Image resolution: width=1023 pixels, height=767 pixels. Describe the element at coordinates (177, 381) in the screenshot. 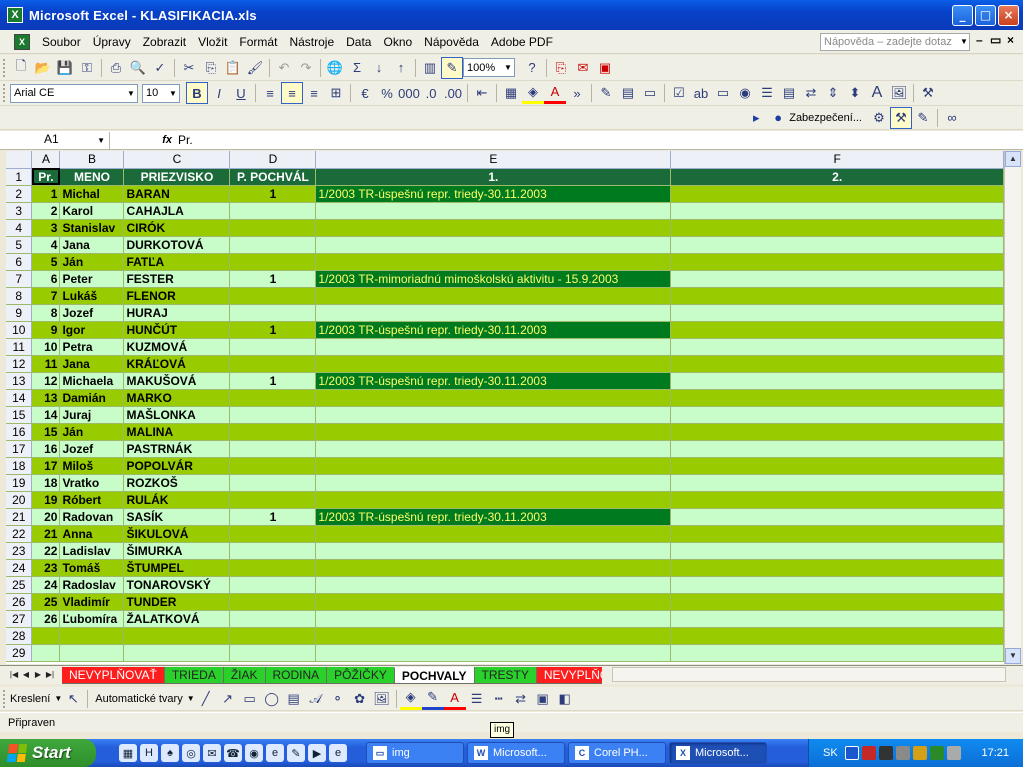

I see `cell-priezvisko: MAKUŠOVÁ` at that location.